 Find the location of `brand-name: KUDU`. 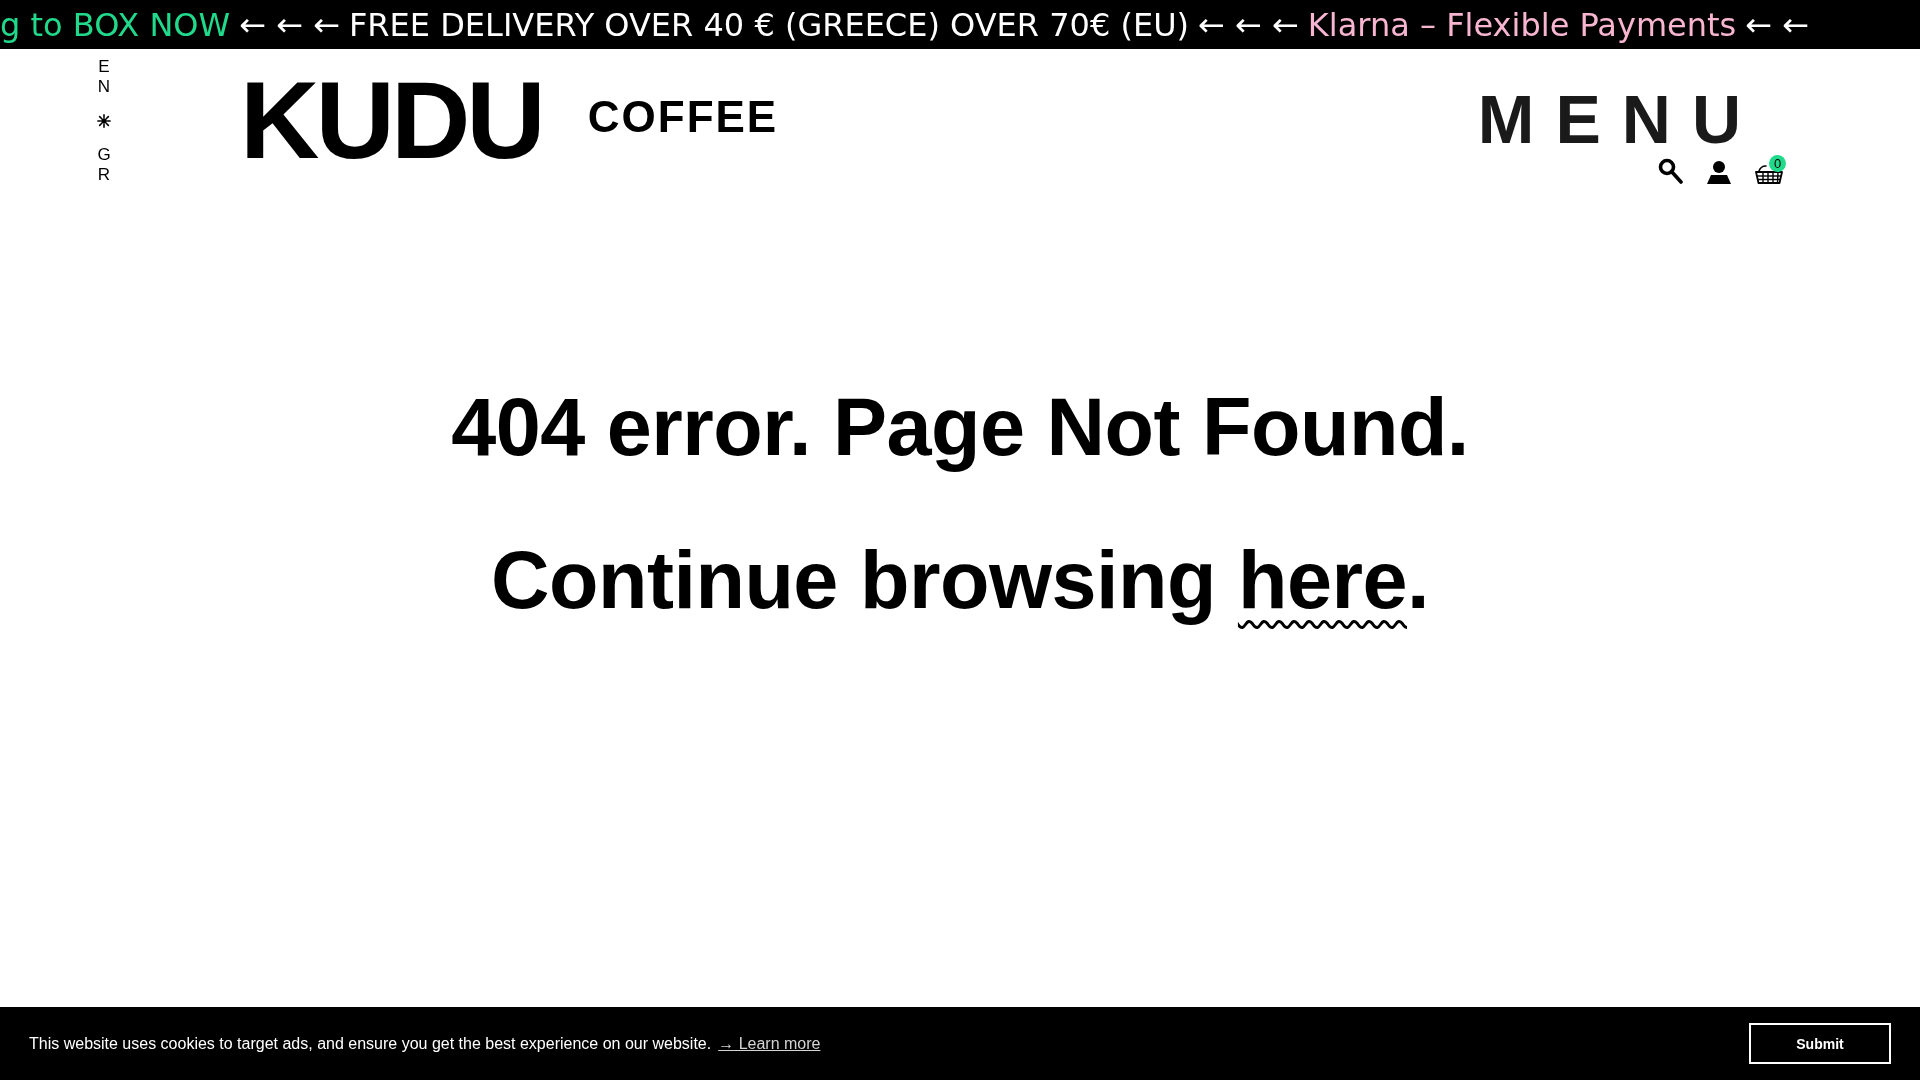

brand-name: KUDU is located at coordinates (391, 120).